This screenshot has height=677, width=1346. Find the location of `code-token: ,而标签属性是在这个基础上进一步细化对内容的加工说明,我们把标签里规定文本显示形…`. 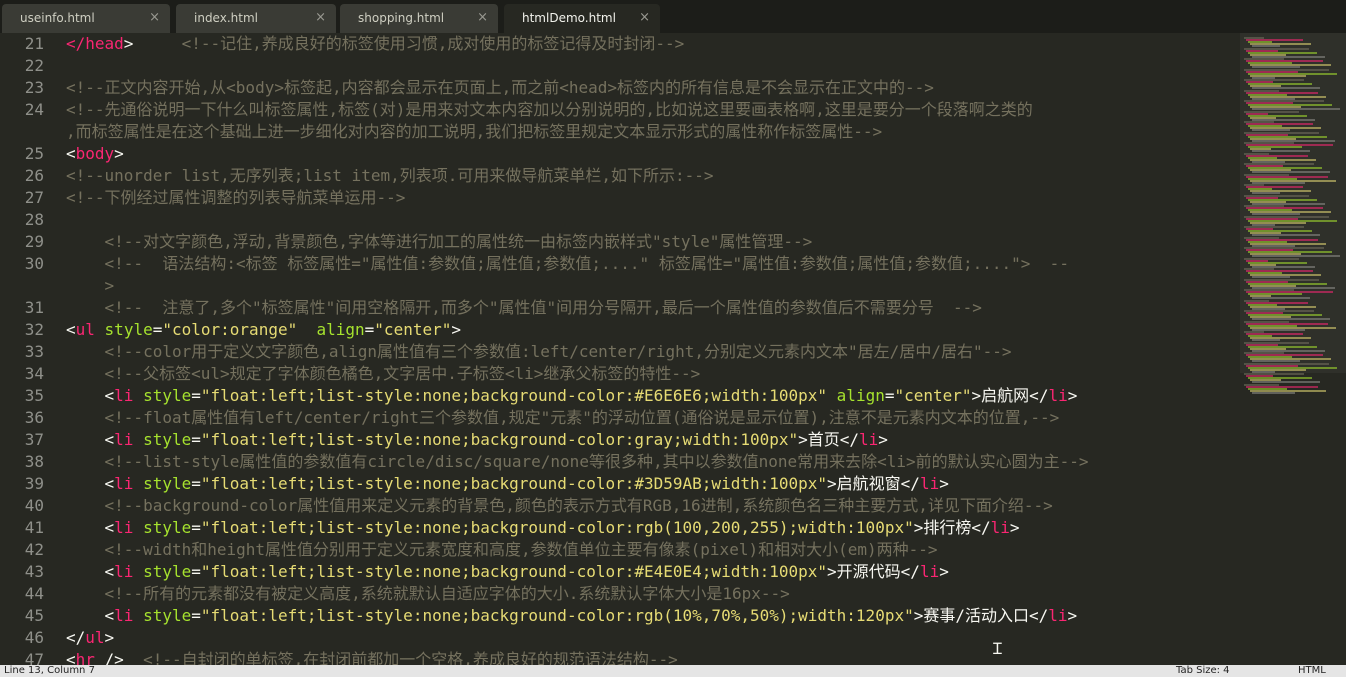

code-token: ,而标签属性是在这个基础上进一步细化对内容的加工说明,我们把标签里规定文本显示形… is located at coordinates (474, 131).